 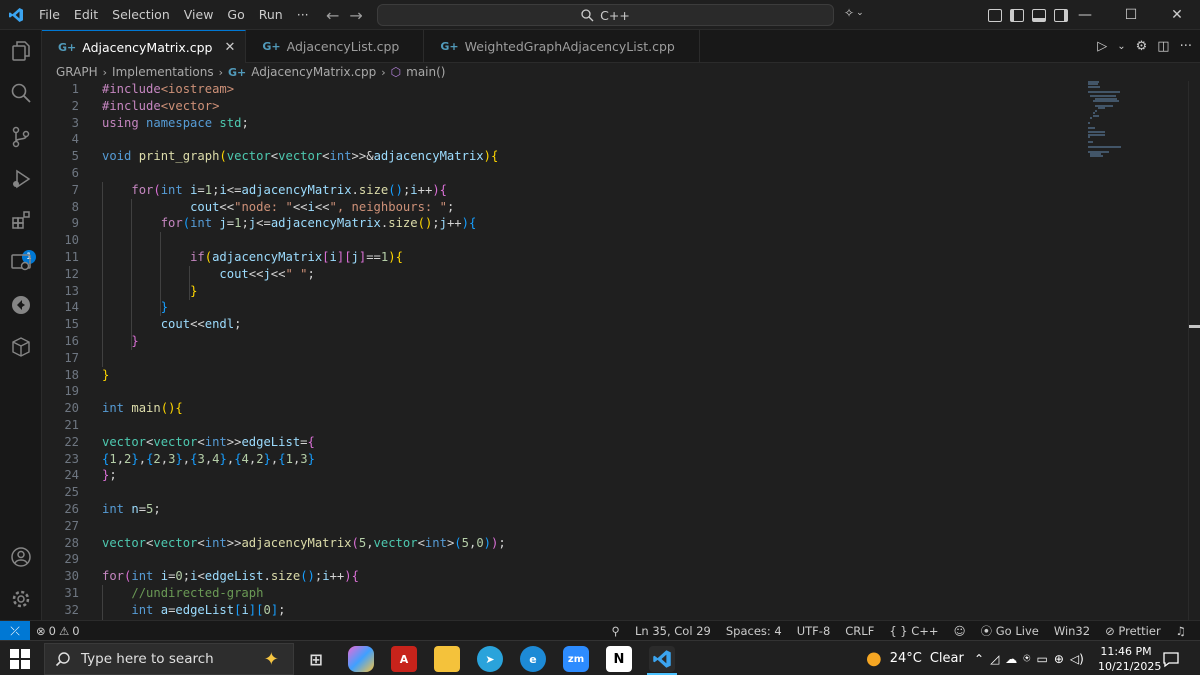 What do you see at coordinates (21, 263) in the screenshot?
I see `remote-explorer-icon` at bounding box center [21, 263].